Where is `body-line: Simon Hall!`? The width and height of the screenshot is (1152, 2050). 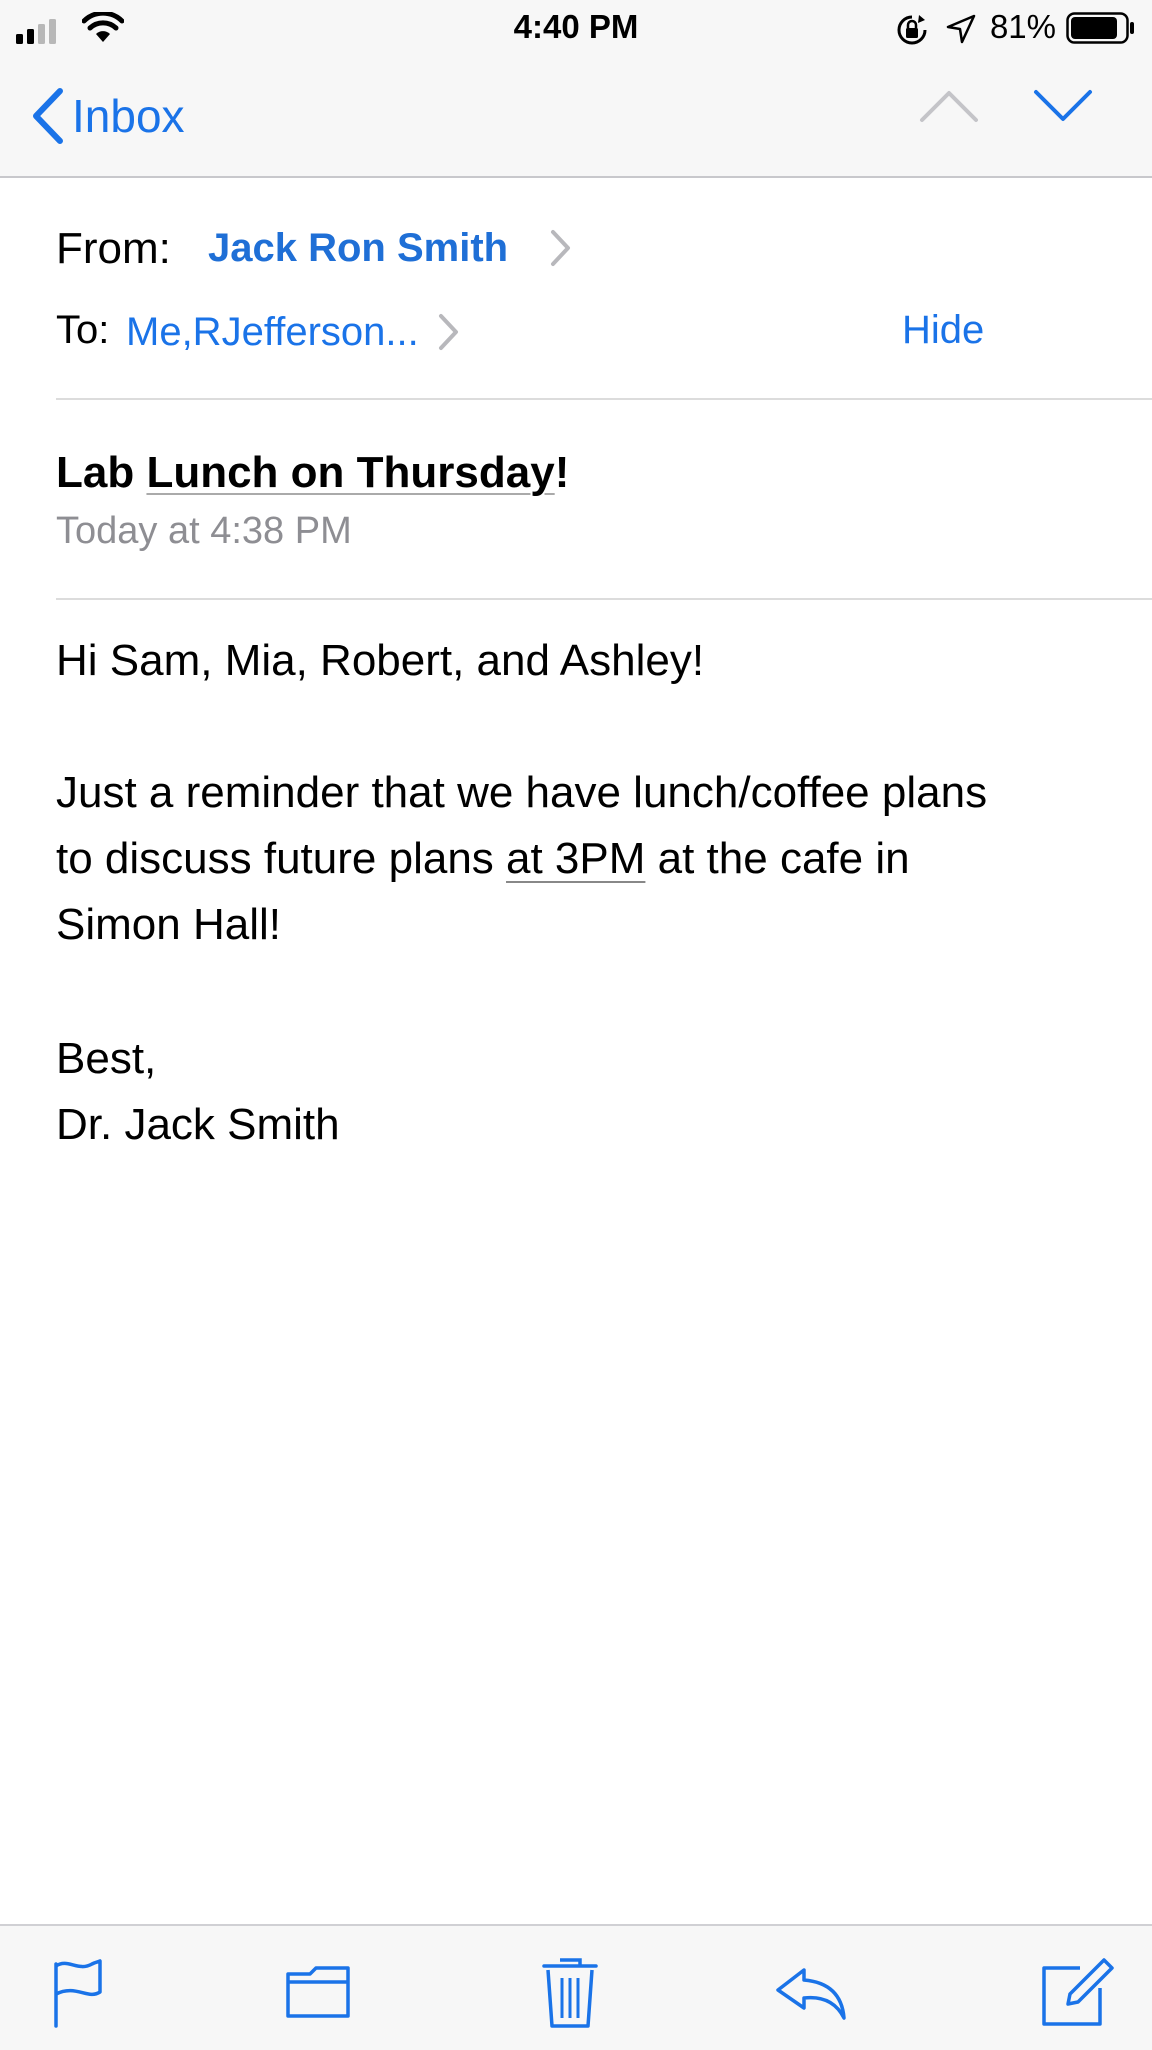
body-line: Simon Hall! is located at coordinates (168, 924).